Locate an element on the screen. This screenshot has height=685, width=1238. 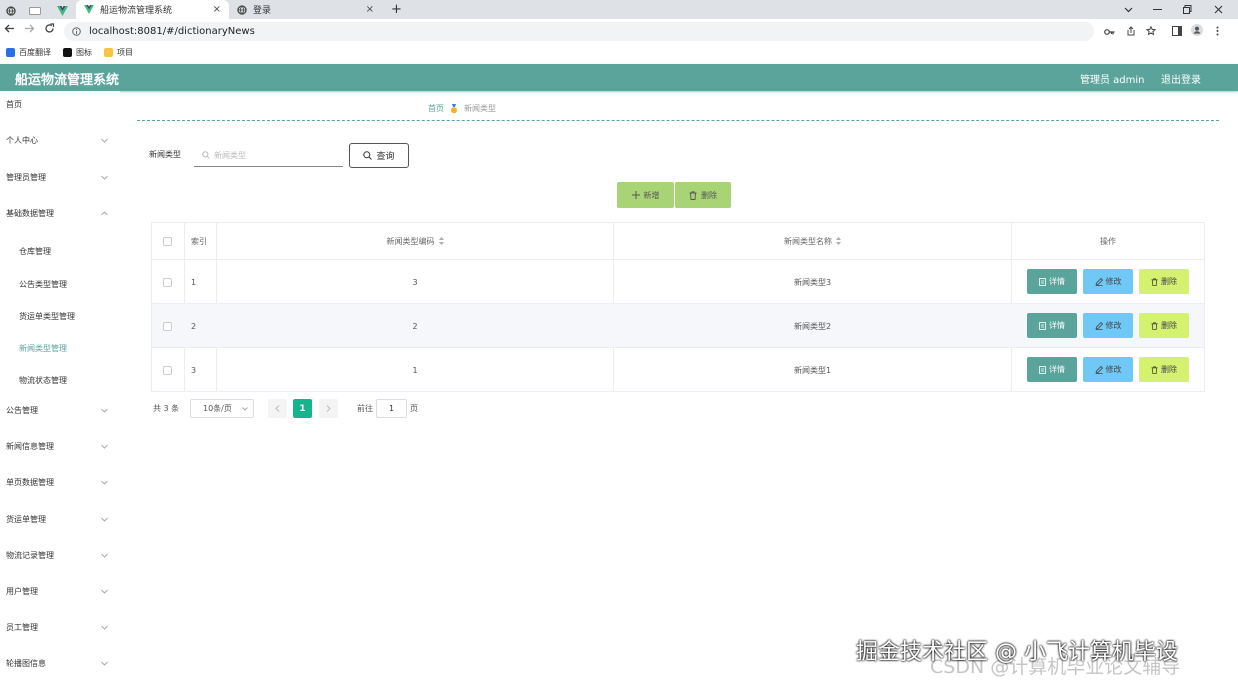
breadcrumb-home: 首页 is located at coordinates (436, 108).